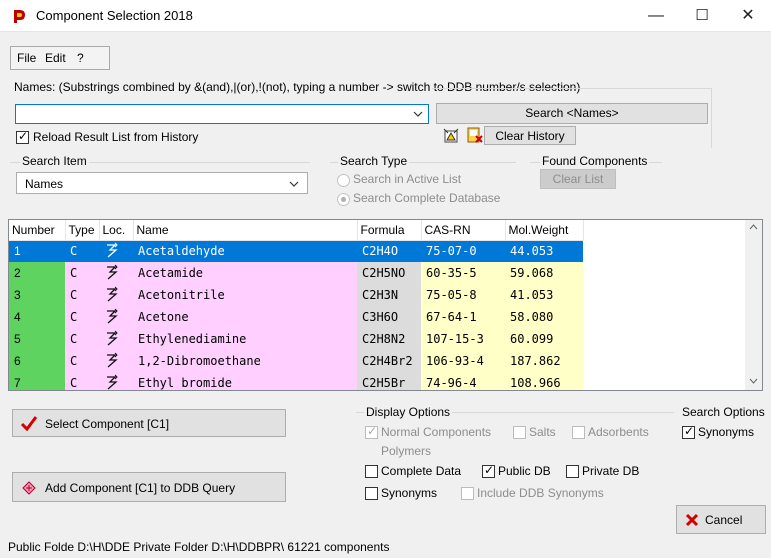 Image resolution: width=771 pixels, height=558 pixels. What do you see at coordinates (542, 432) in the screenshot?
I see `salts-label: Salts` at bounding box center [542, 432].